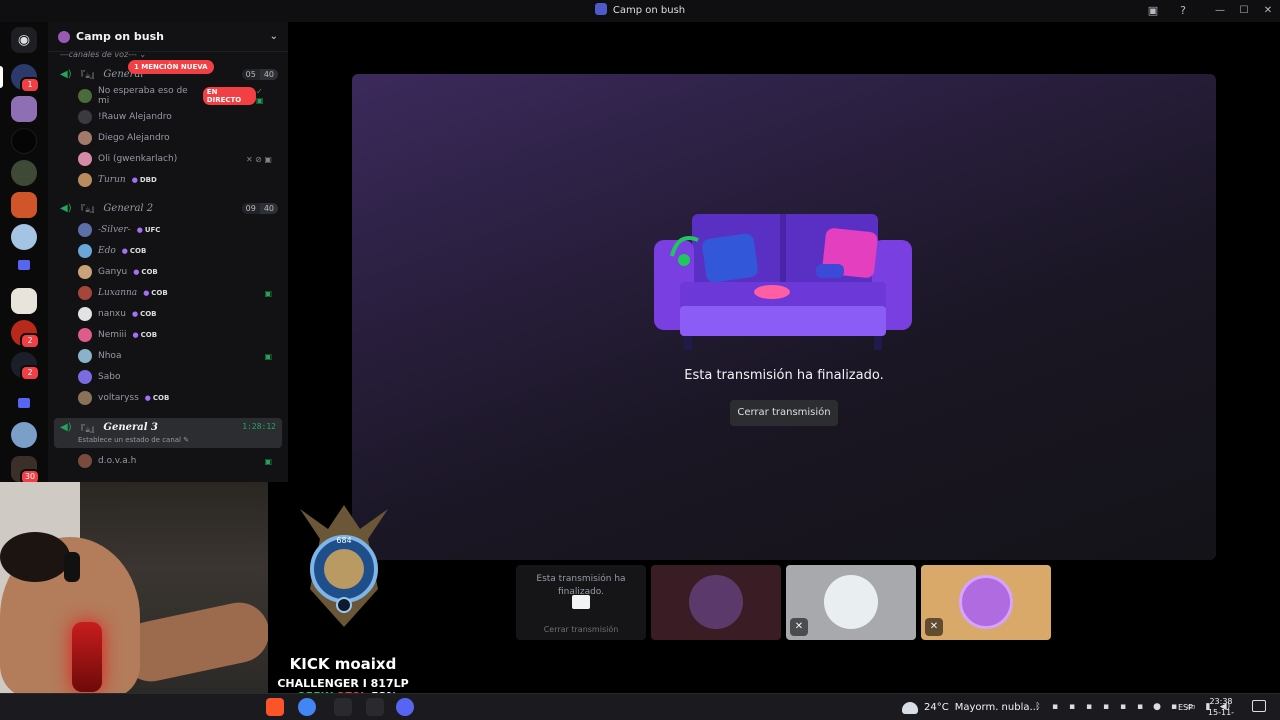 The image size is (1280, 720). I want to click on clock: 23:38 15-11-2025, so click(1221, 708).